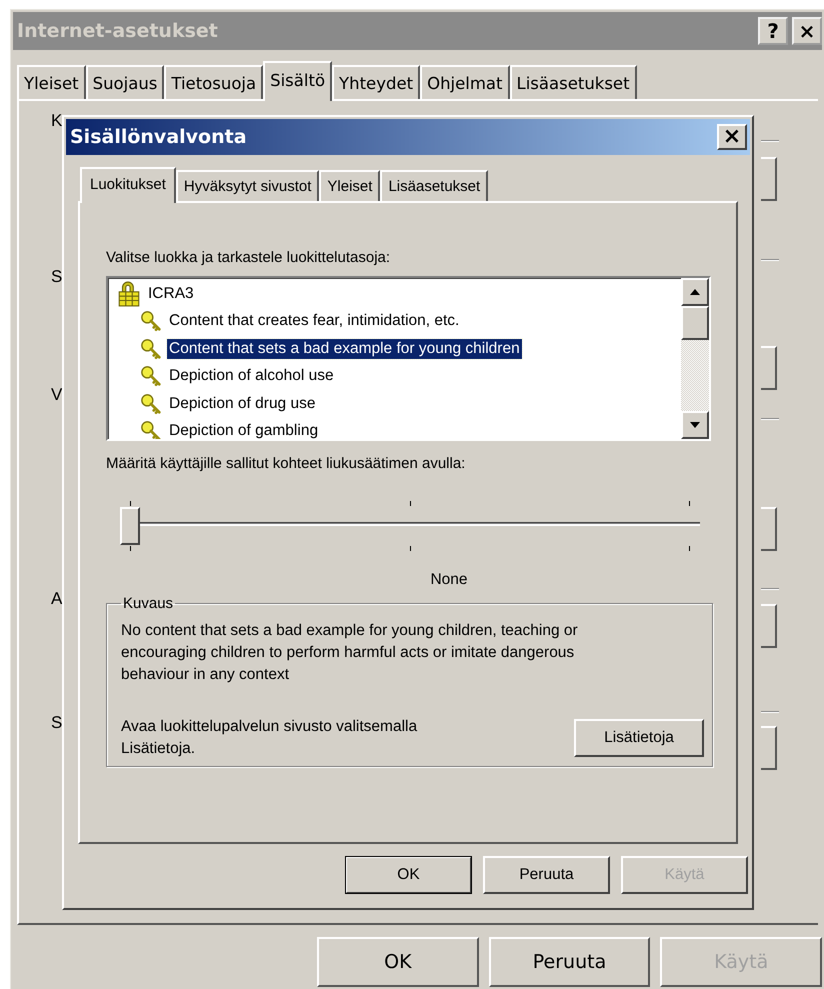 Image resolution: width=824 pixels, height=989 pixels. What do you see at coordinates (639, 738) in the screenshot?
I see `more-info-button: Lisätietoja` at bounding box center [639, 738].